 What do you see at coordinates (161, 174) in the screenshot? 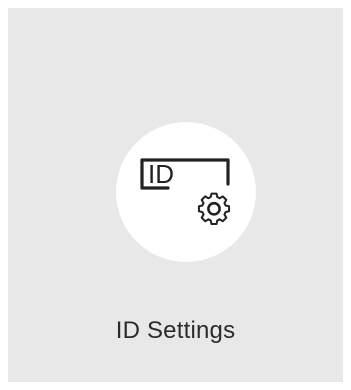
I see `id-badge-text: ID` at bounding box center [161, 174].